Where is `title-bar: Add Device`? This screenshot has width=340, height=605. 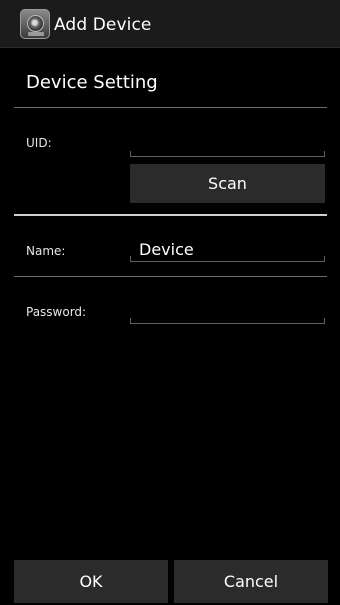
title-bar: Add Device is located at coordinates (170, 24).